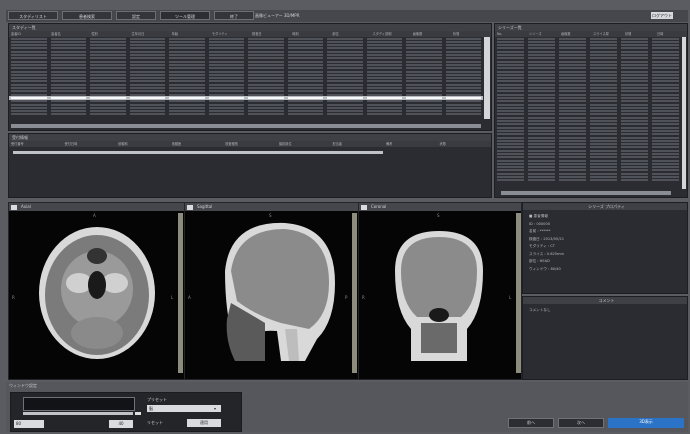  Describe the element at coordinates (136, 15) in the screenshot. I see `tab-2: 設定` at that location.